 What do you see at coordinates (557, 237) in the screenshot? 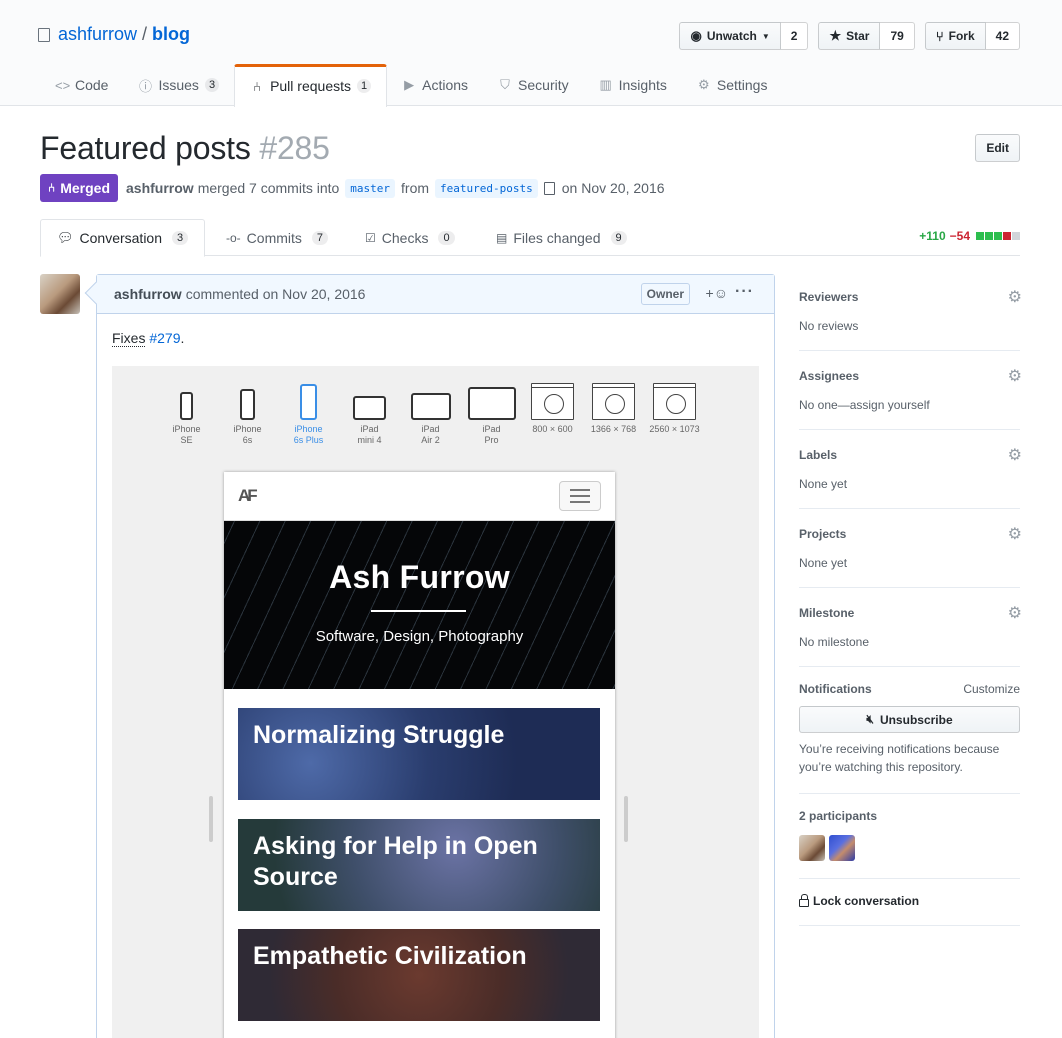
I see `tab-files-changed-label: Files changed` at bounding box center [557, 237].